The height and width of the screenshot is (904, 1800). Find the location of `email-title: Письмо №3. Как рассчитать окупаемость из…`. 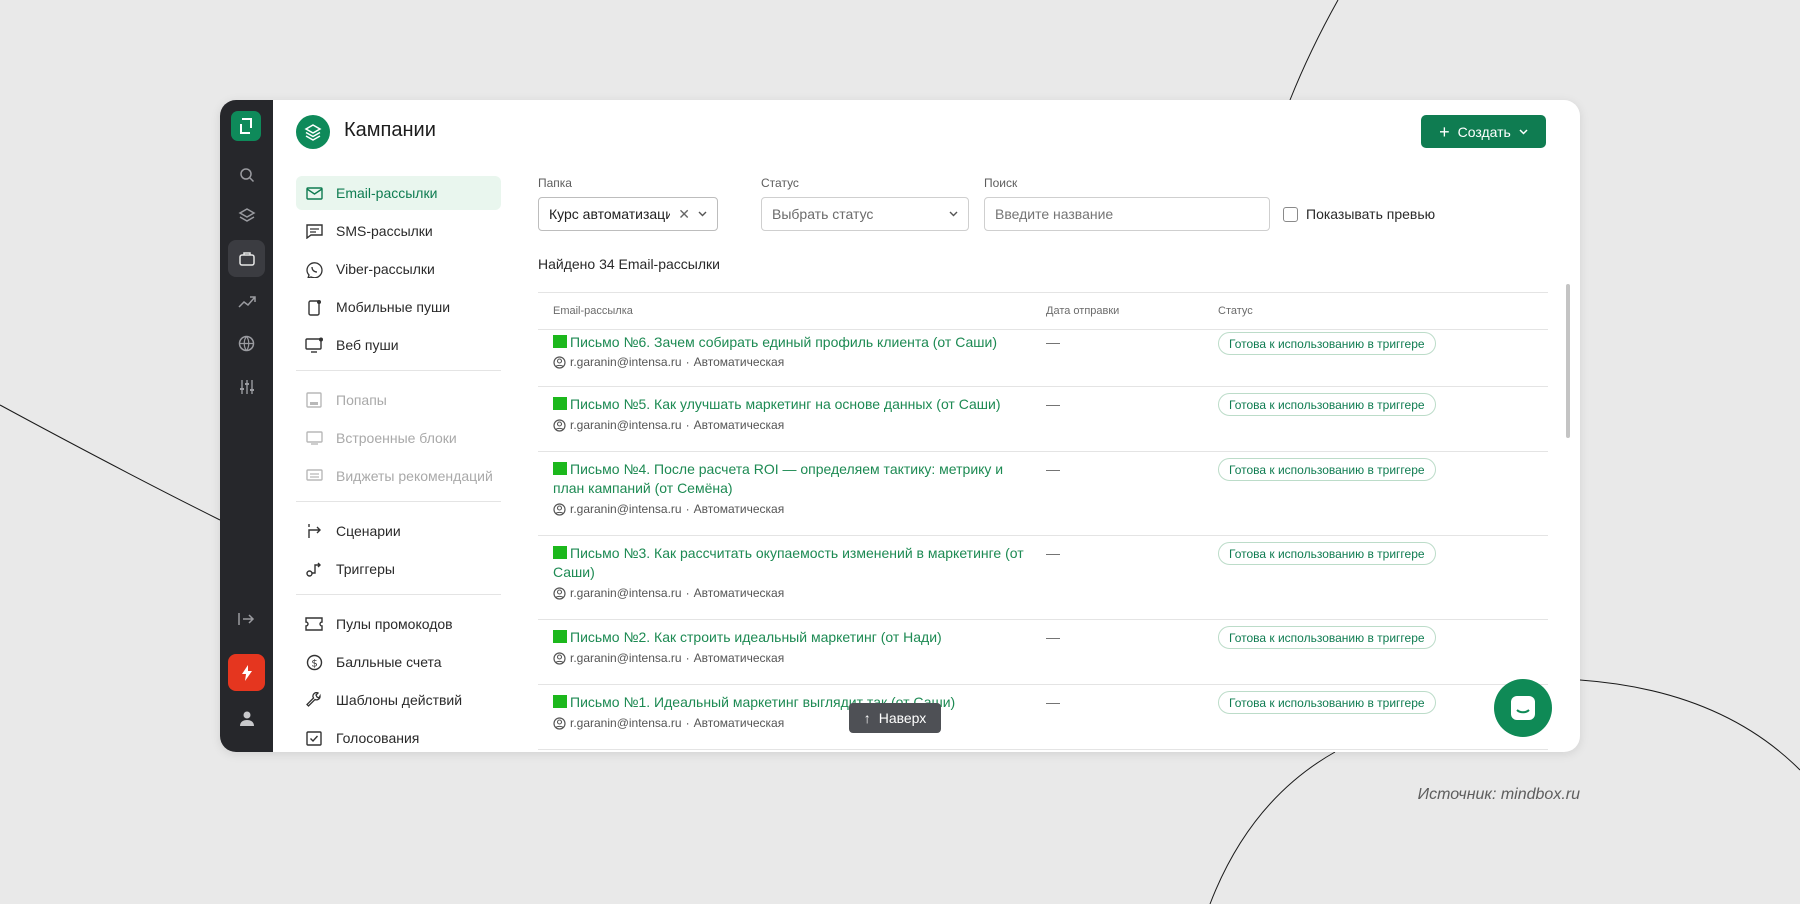

email-title: Письмо №3. Как рассчитать окупаемость из… is located at coordinates (788, 562).